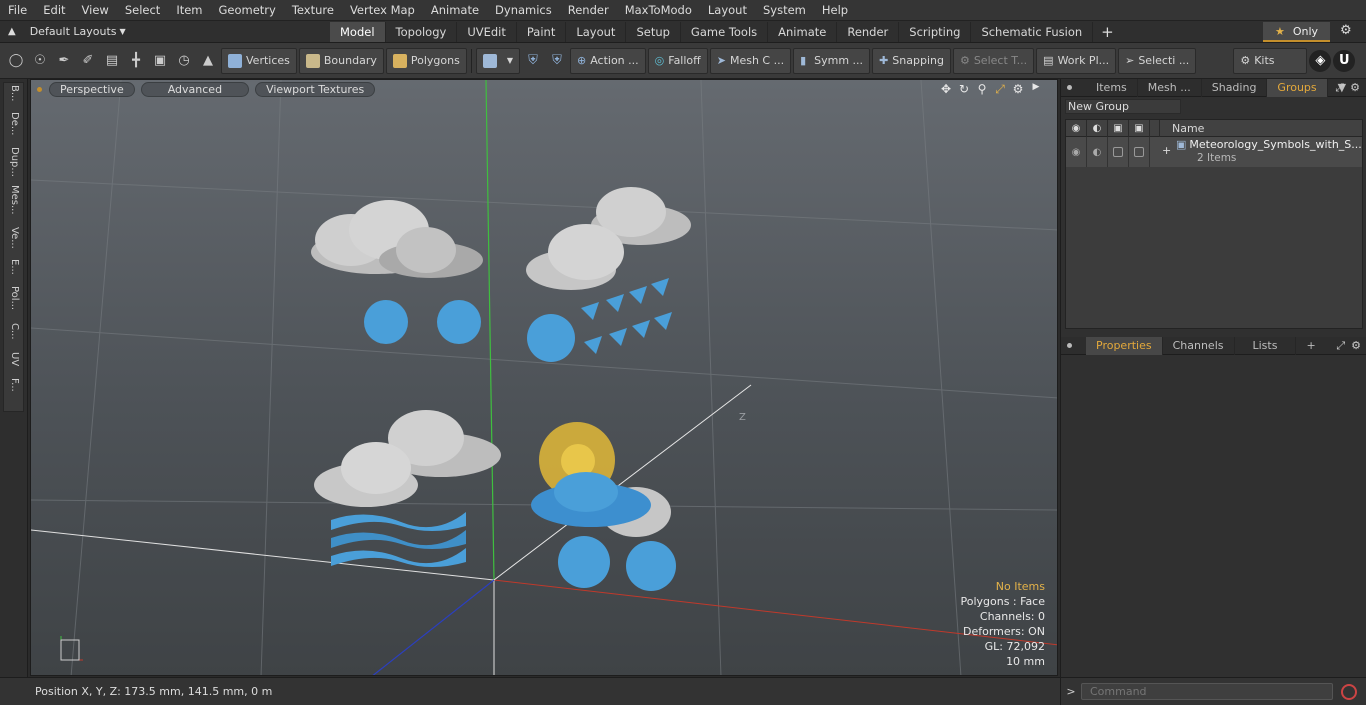 The width and height of the screenshot is (1366, 705). Describe the element at coordinates (658, 10) in the screenshot. I see `menu-maxtomodo: MaxToModo` at that location.